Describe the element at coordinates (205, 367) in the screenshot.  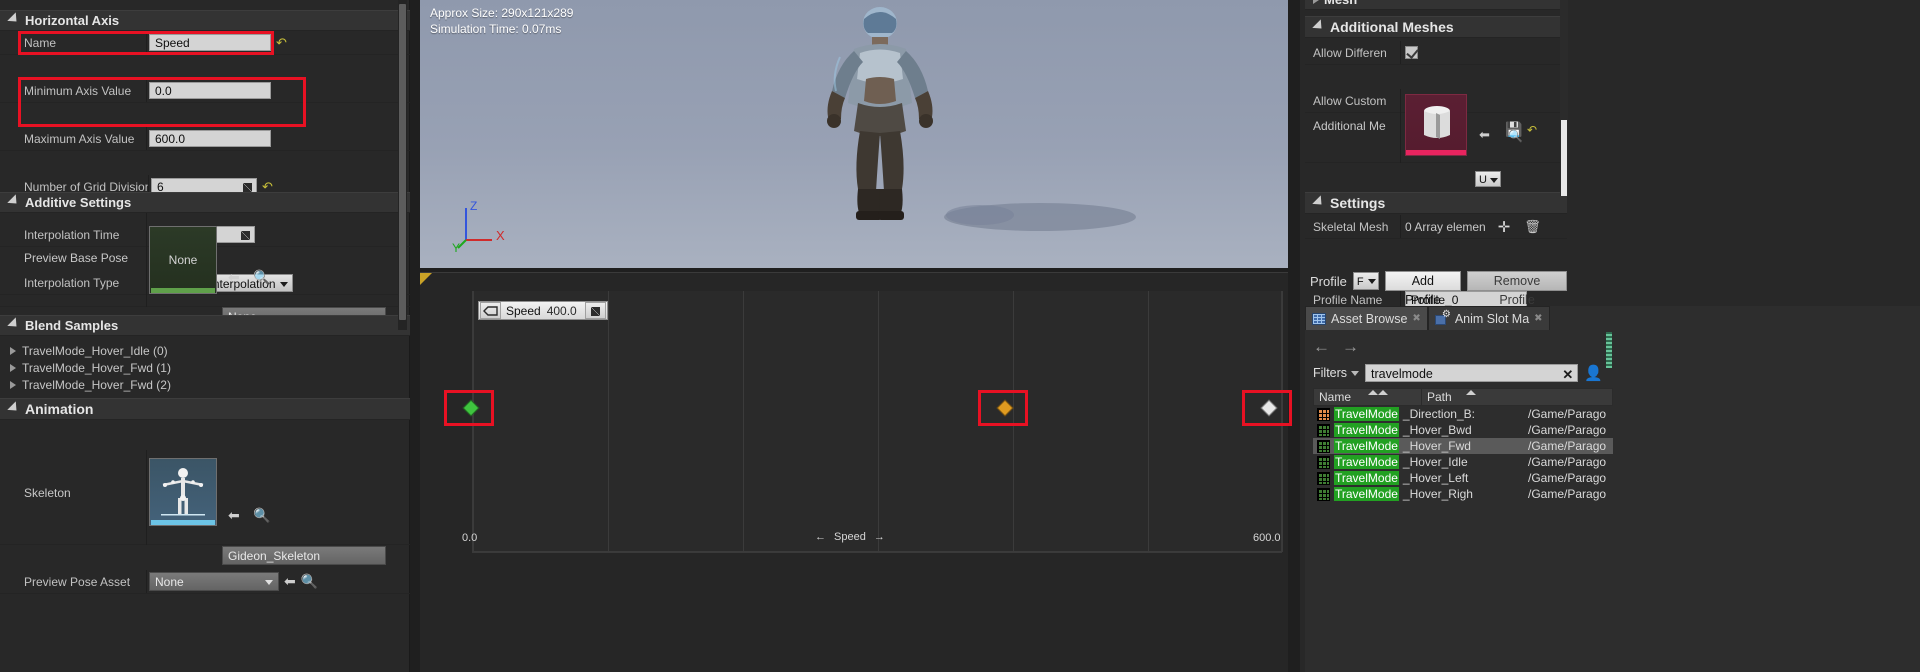
I see `blend-sample-item-1: TravelMode_Hover_Fwd (1)` at that location.